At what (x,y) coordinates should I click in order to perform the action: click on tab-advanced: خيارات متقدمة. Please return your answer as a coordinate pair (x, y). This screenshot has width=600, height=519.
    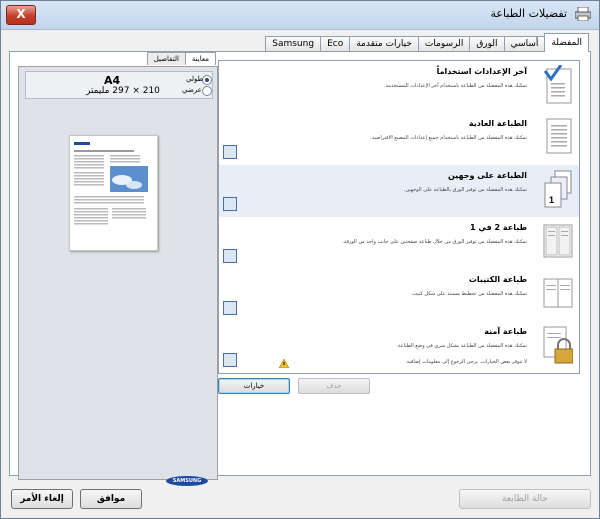
    Looking at the image, I should click on (384, 44).